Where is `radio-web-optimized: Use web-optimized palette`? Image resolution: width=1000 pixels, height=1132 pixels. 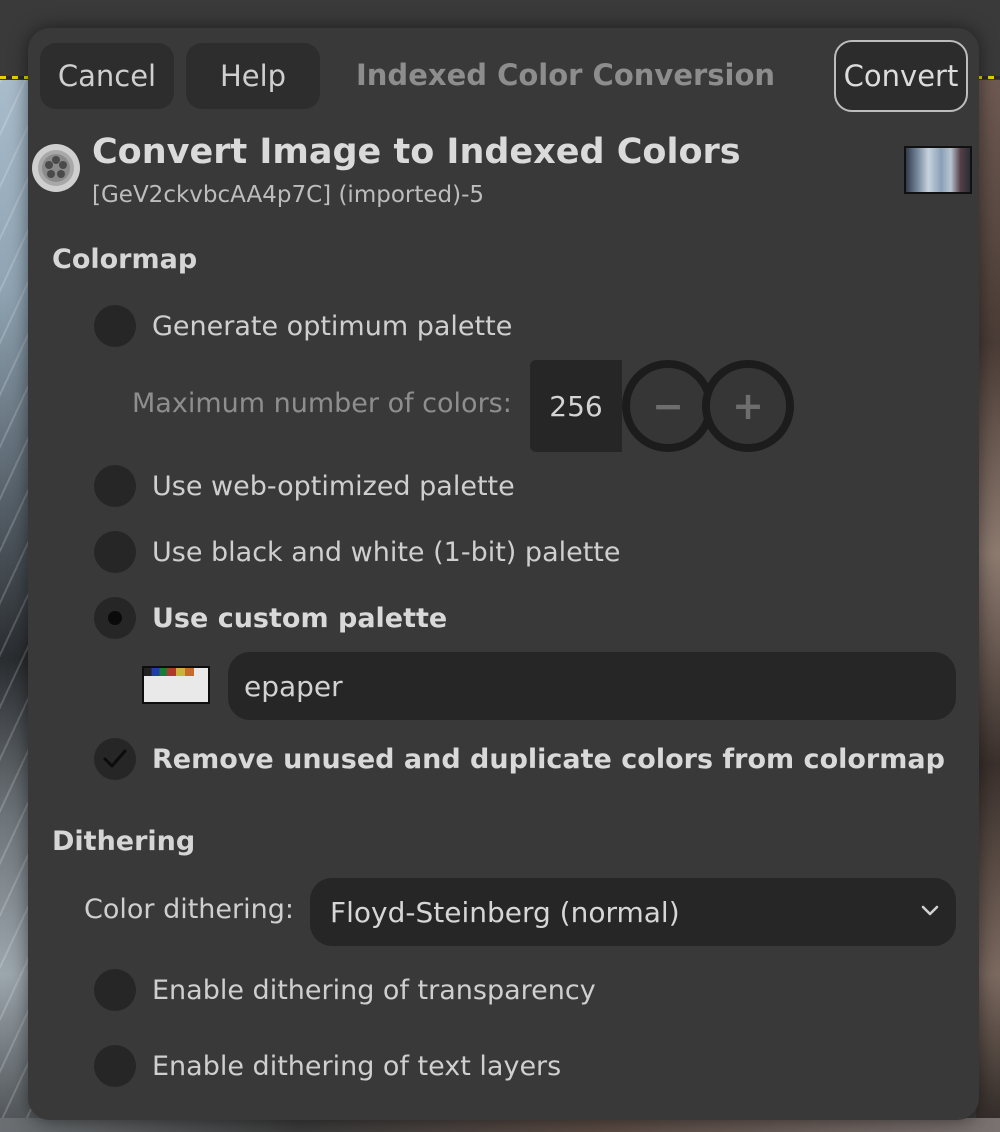
radio-web-optimized: Use web-optimized palette is located at coordinates (304, 486).